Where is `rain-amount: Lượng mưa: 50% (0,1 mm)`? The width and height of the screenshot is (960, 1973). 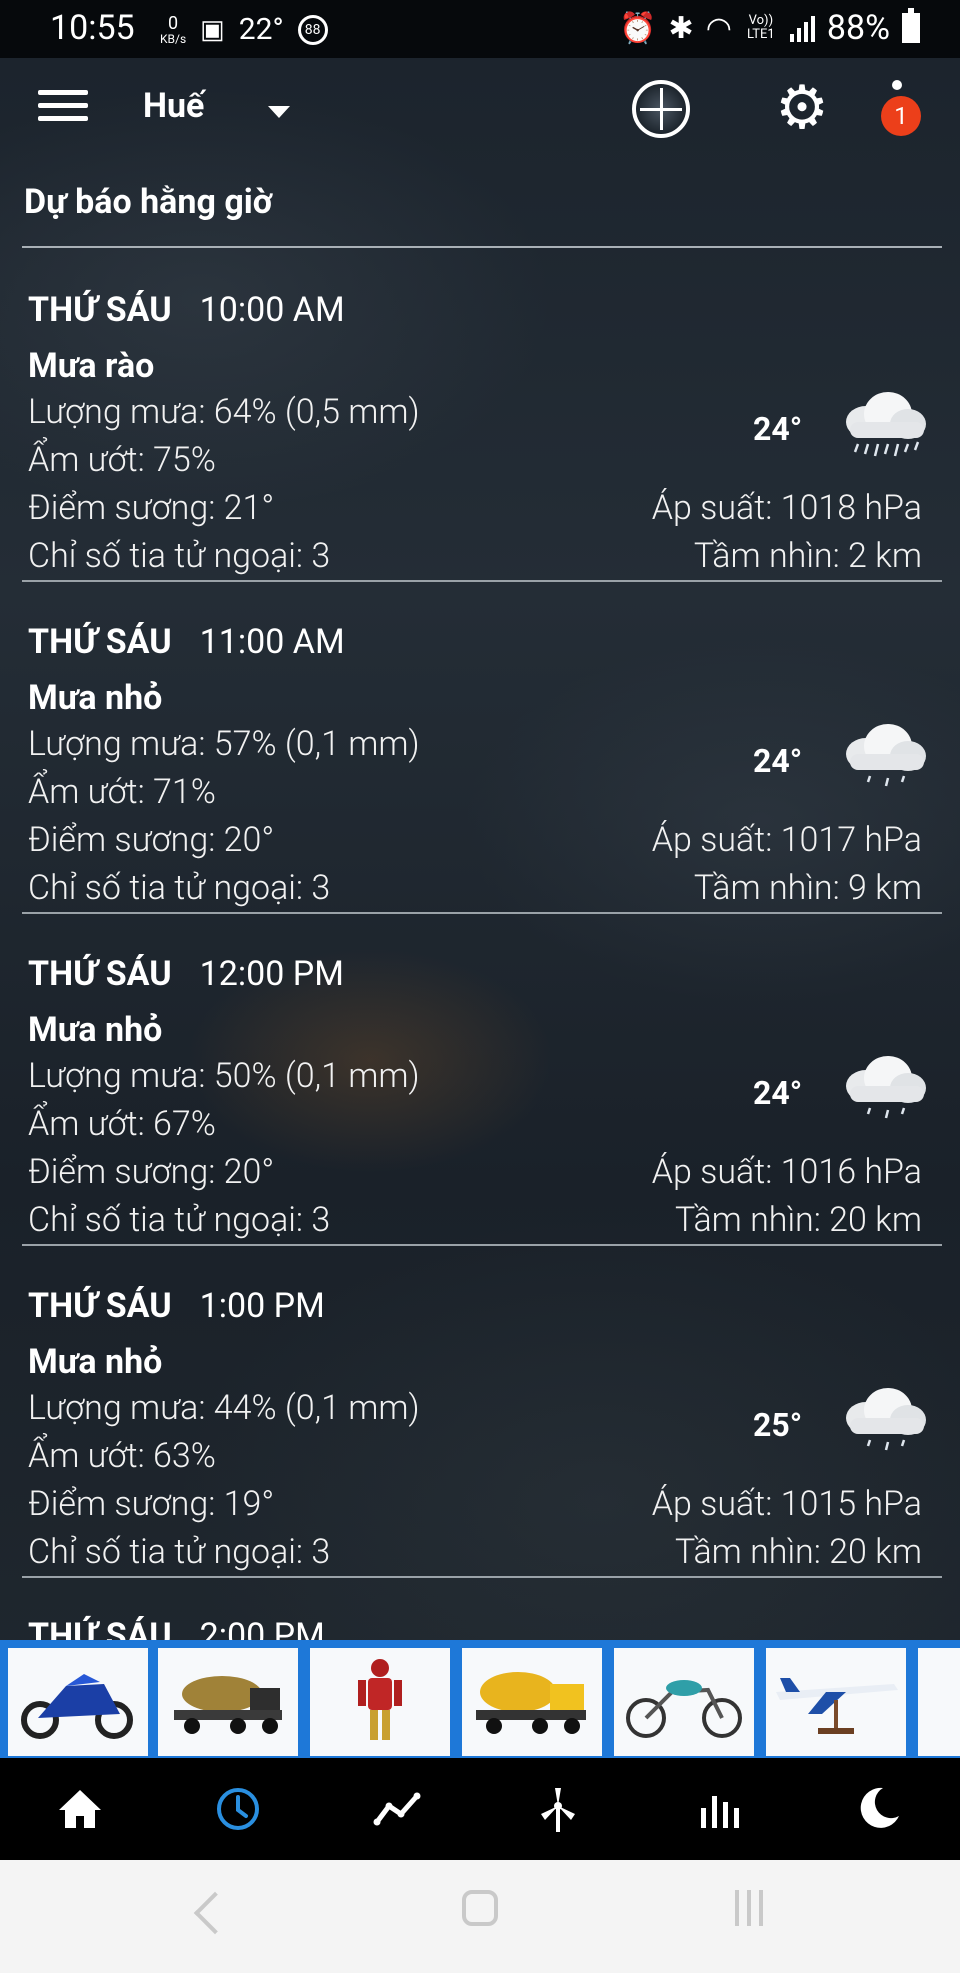 rain-amount: Lượng mưa: 50% (0,1 mm) is located at coordinates (224, 1076).